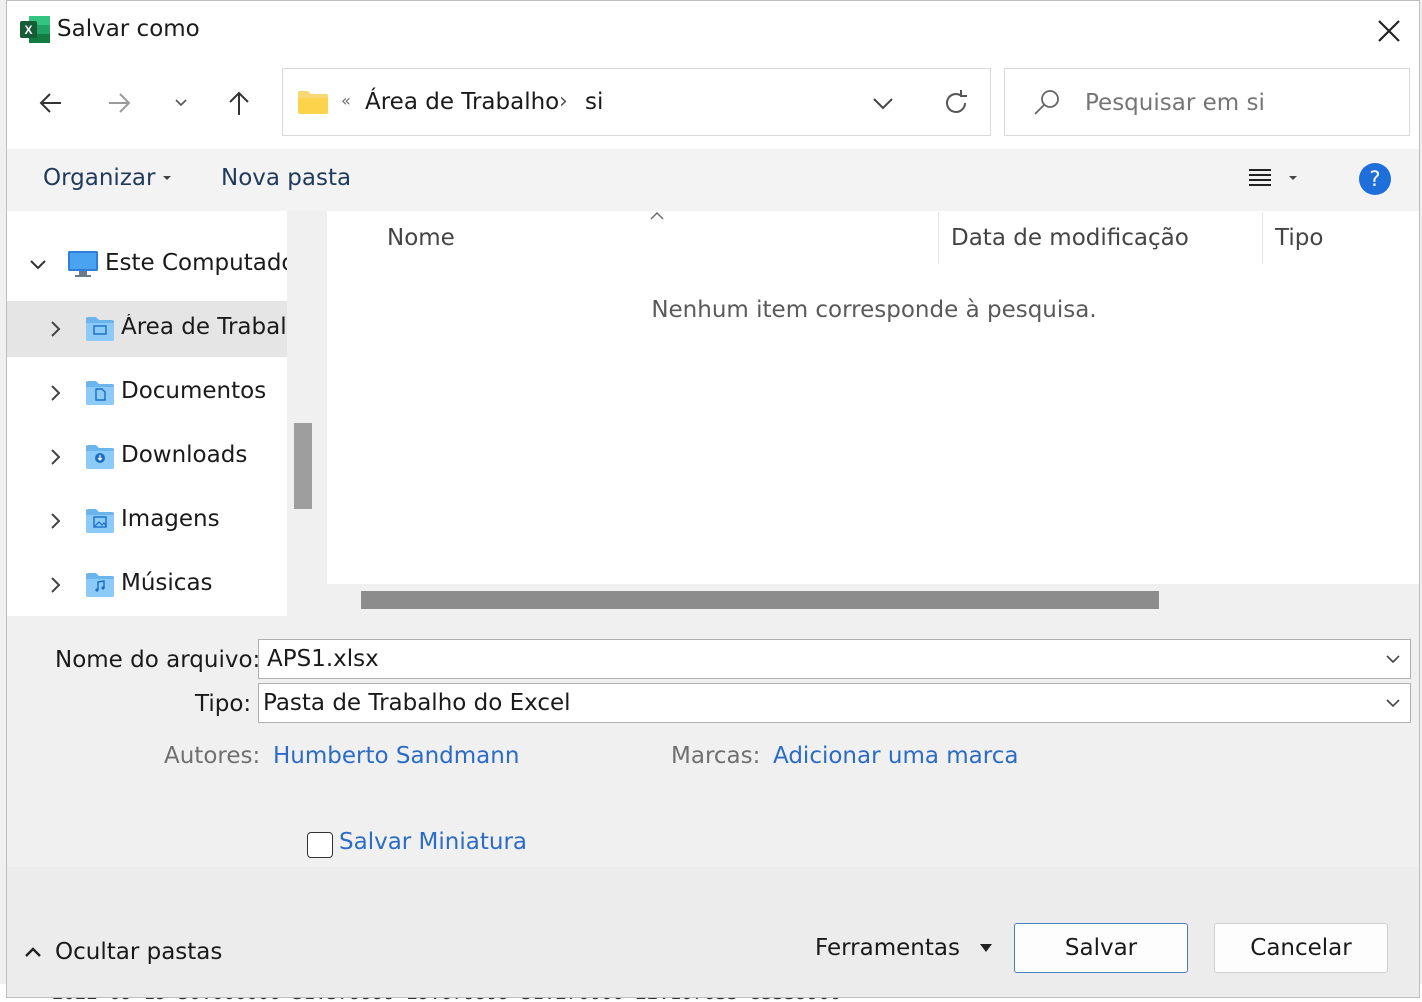 This screenshot has width=1422, height=1002. I want to click on excel-icon: X, so click(35, 30).